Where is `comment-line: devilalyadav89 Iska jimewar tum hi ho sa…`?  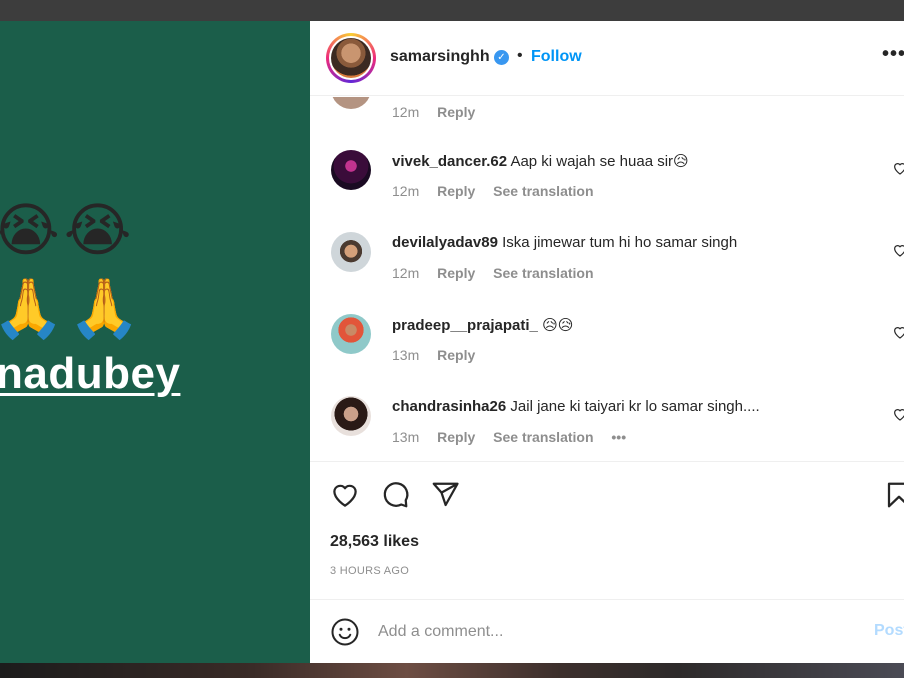
comment-line: devilalyadav89 Iska jimewar tum hi ho sa… is located at coordinates (564, 242).